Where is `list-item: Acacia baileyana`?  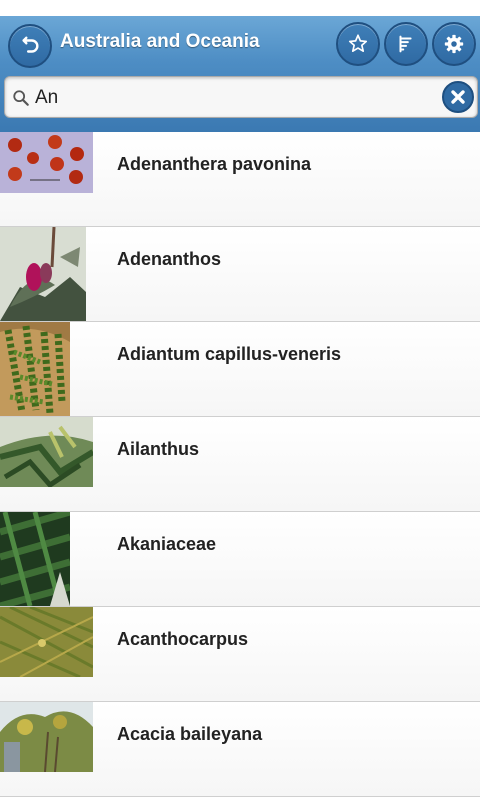
list-item: Acacia baileyana is located at coordinates (240, 749).